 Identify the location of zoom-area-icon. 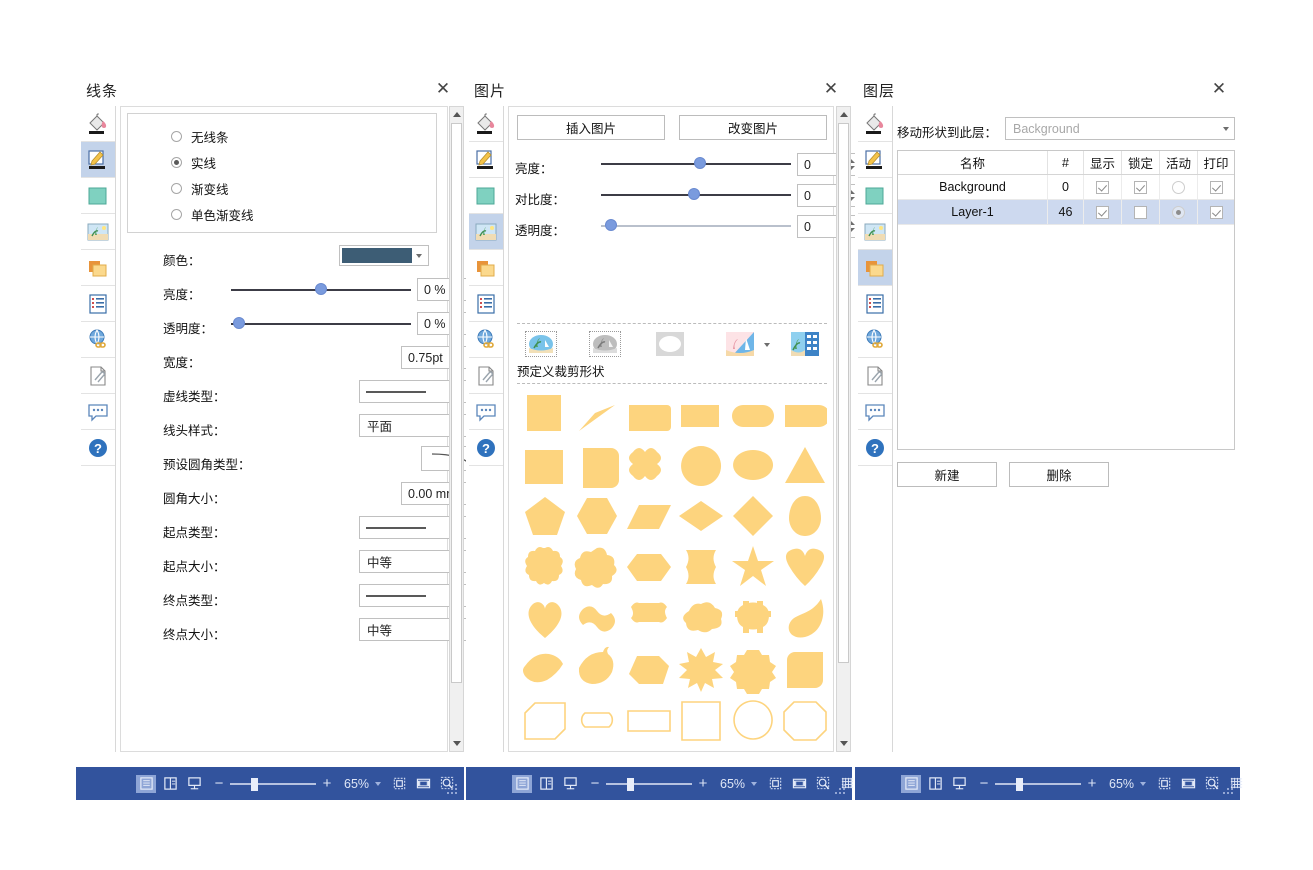
(823, 784).